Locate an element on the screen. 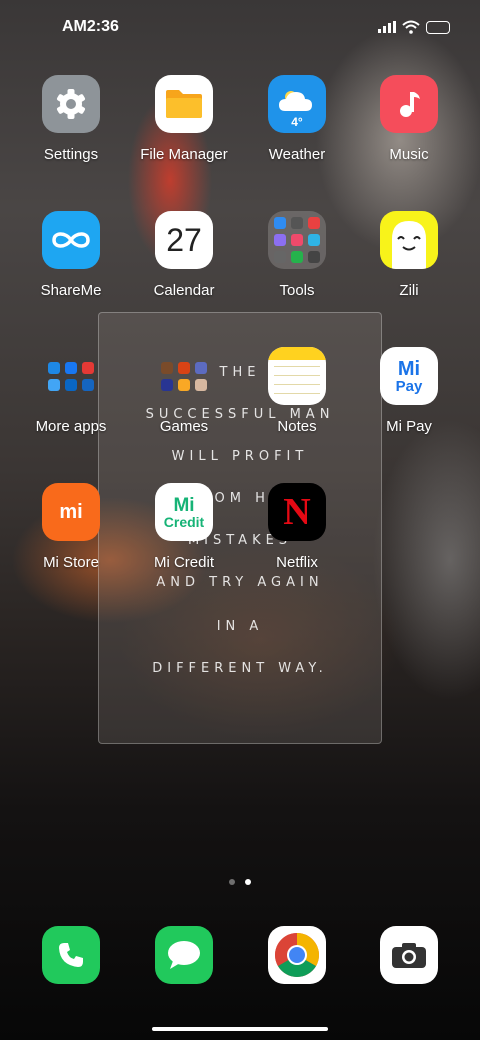 This screenshot has width=480, height=1040. chat-bubble-icon is located at coordinates (184, 955).